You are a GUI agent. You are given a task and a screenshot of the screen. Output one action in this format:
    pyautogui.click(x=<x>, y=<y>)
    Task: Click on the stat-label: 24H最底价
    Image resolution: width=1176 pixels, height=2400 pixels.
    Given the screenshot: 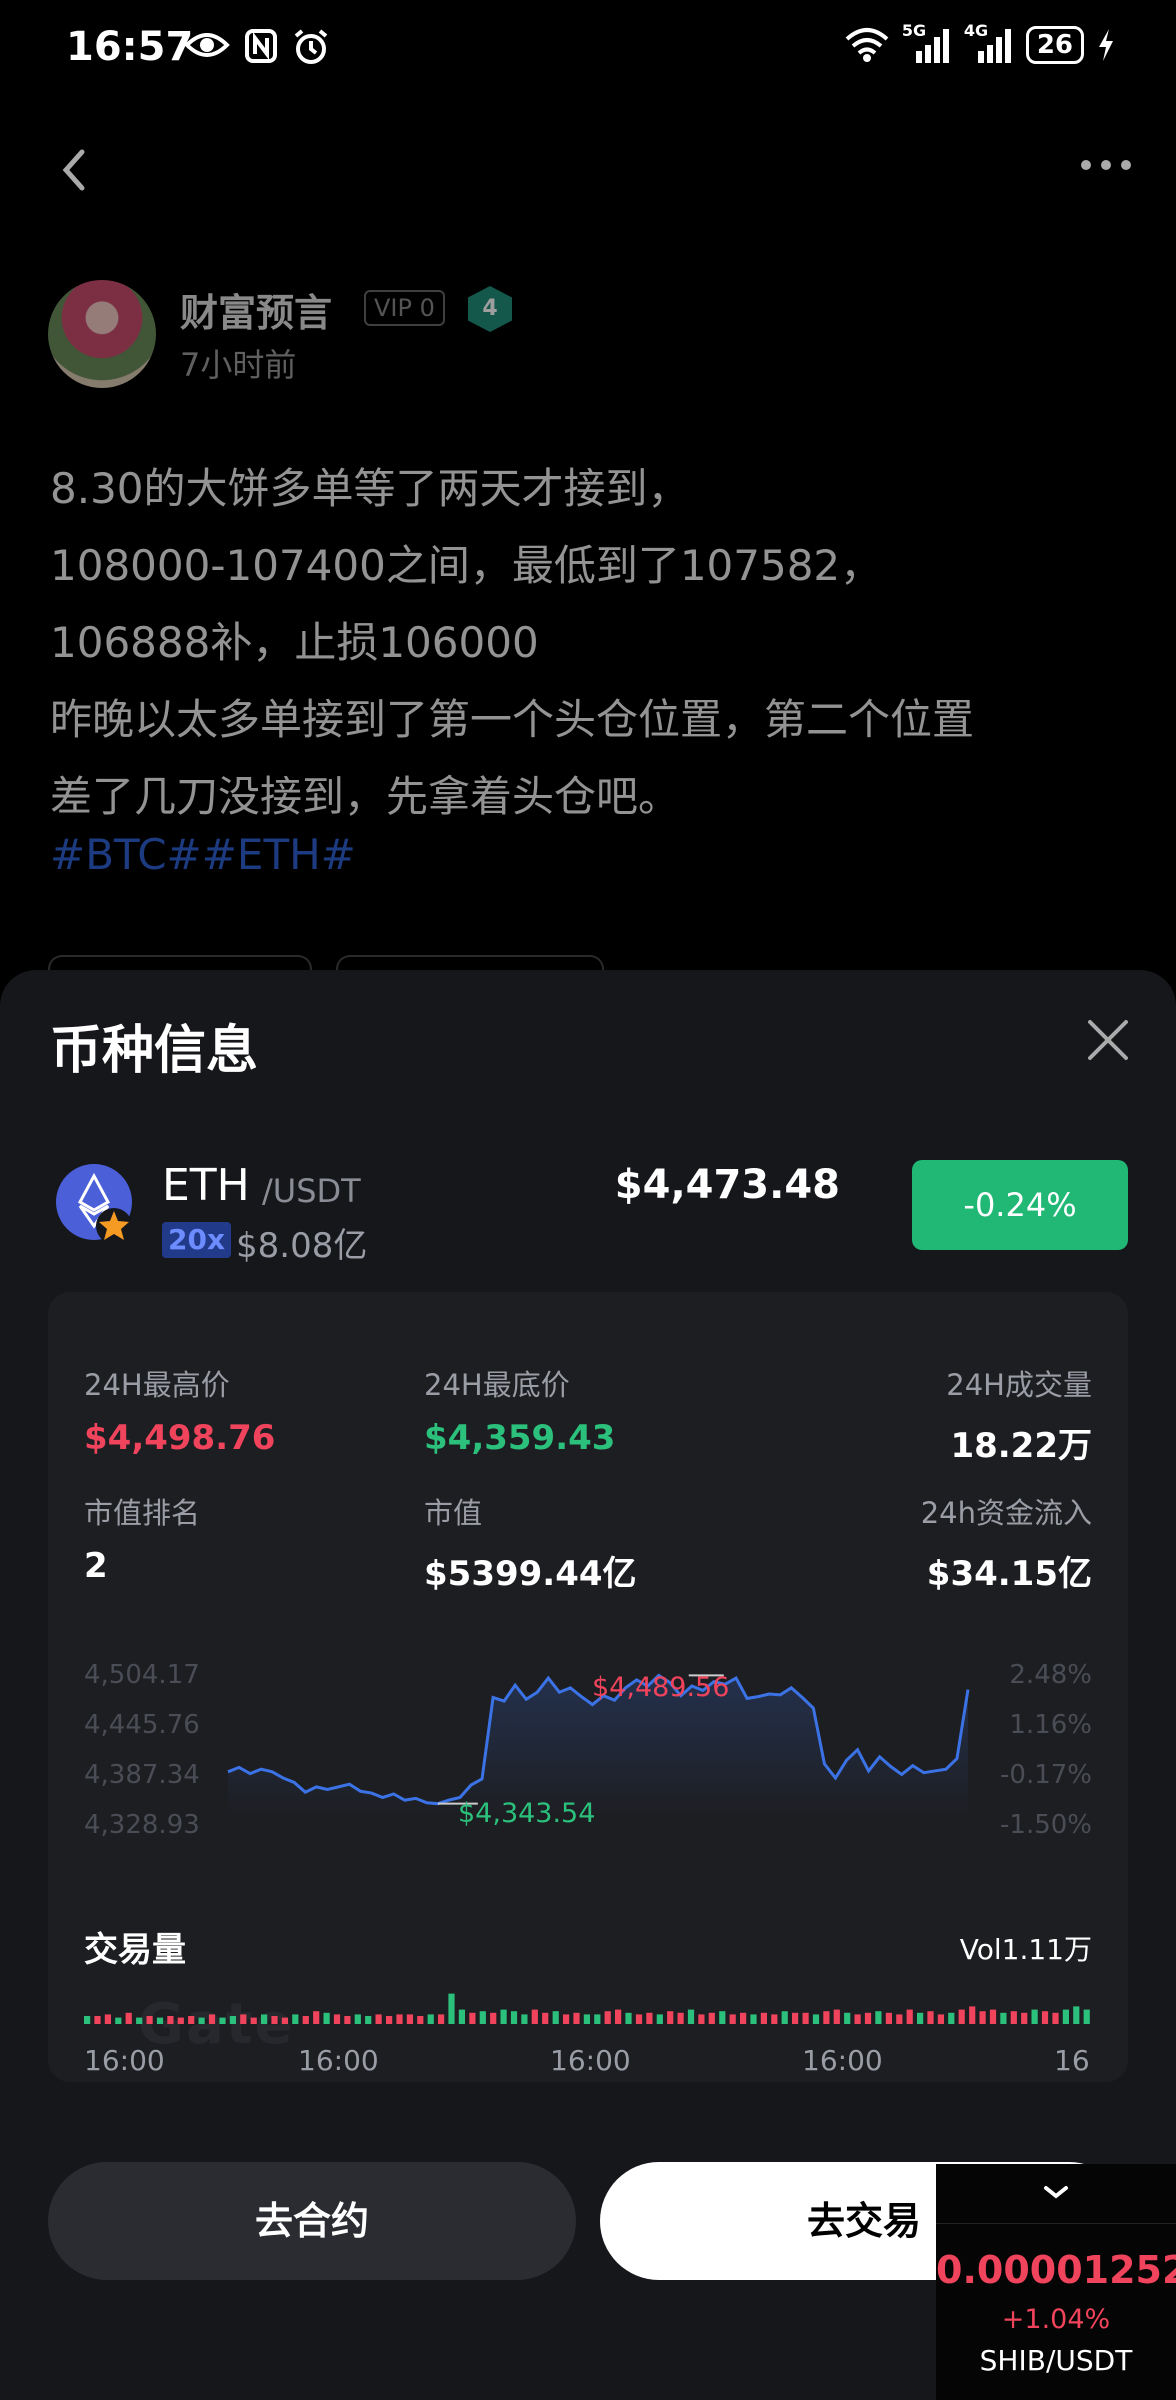 What is the action you would take?
    pyautogui.click(x=497, y=1385)
    